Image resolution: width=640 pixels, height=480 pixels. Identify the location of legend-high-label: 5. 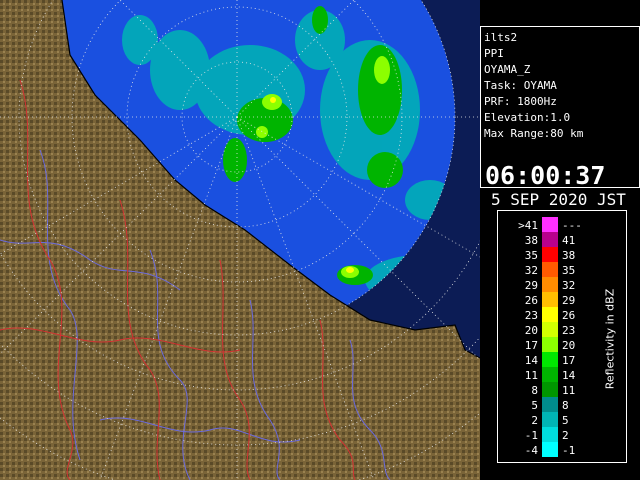
(565, 420).